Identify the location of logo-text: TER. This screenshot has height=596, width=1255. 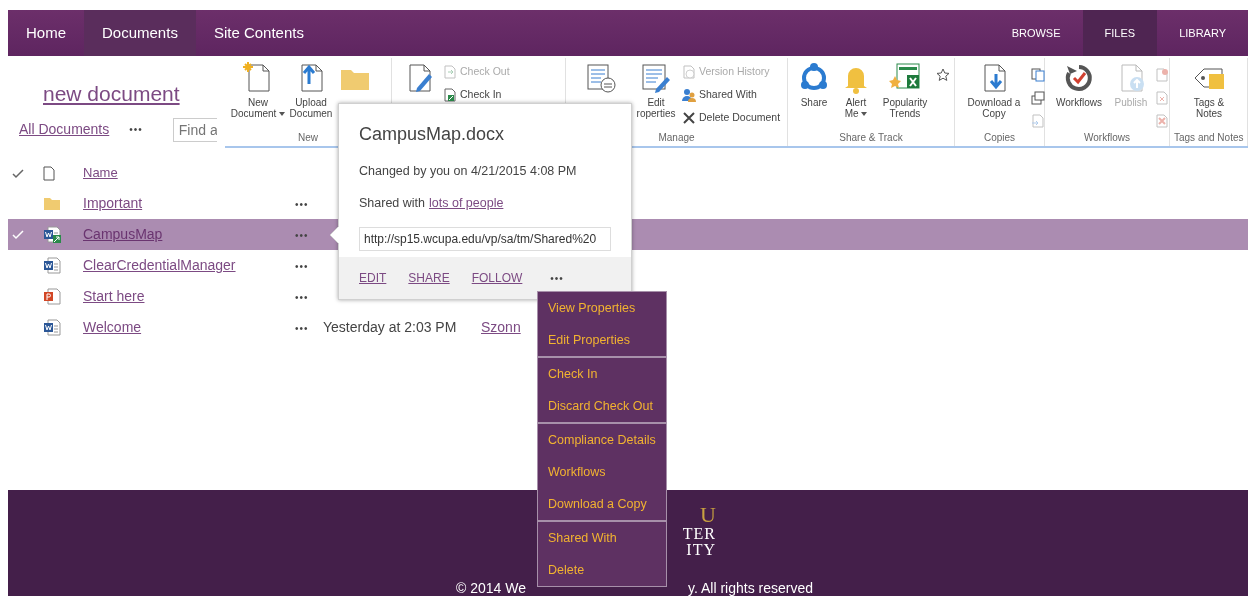
(699, 534).